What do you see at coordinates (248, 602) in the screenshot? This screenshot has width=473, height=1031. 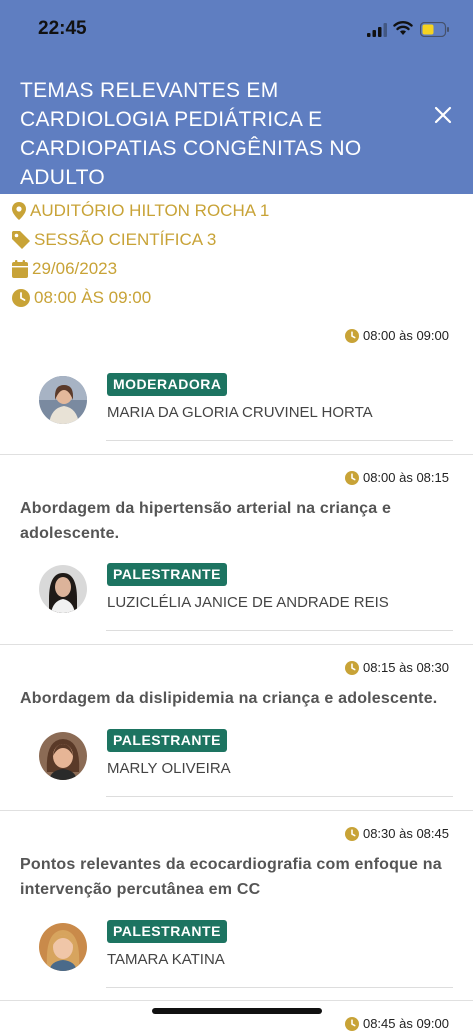 I see `speaker-name: LUZICLÉLIA JANICE DE ANDRADE REIS` at bounding box center [248, 602].